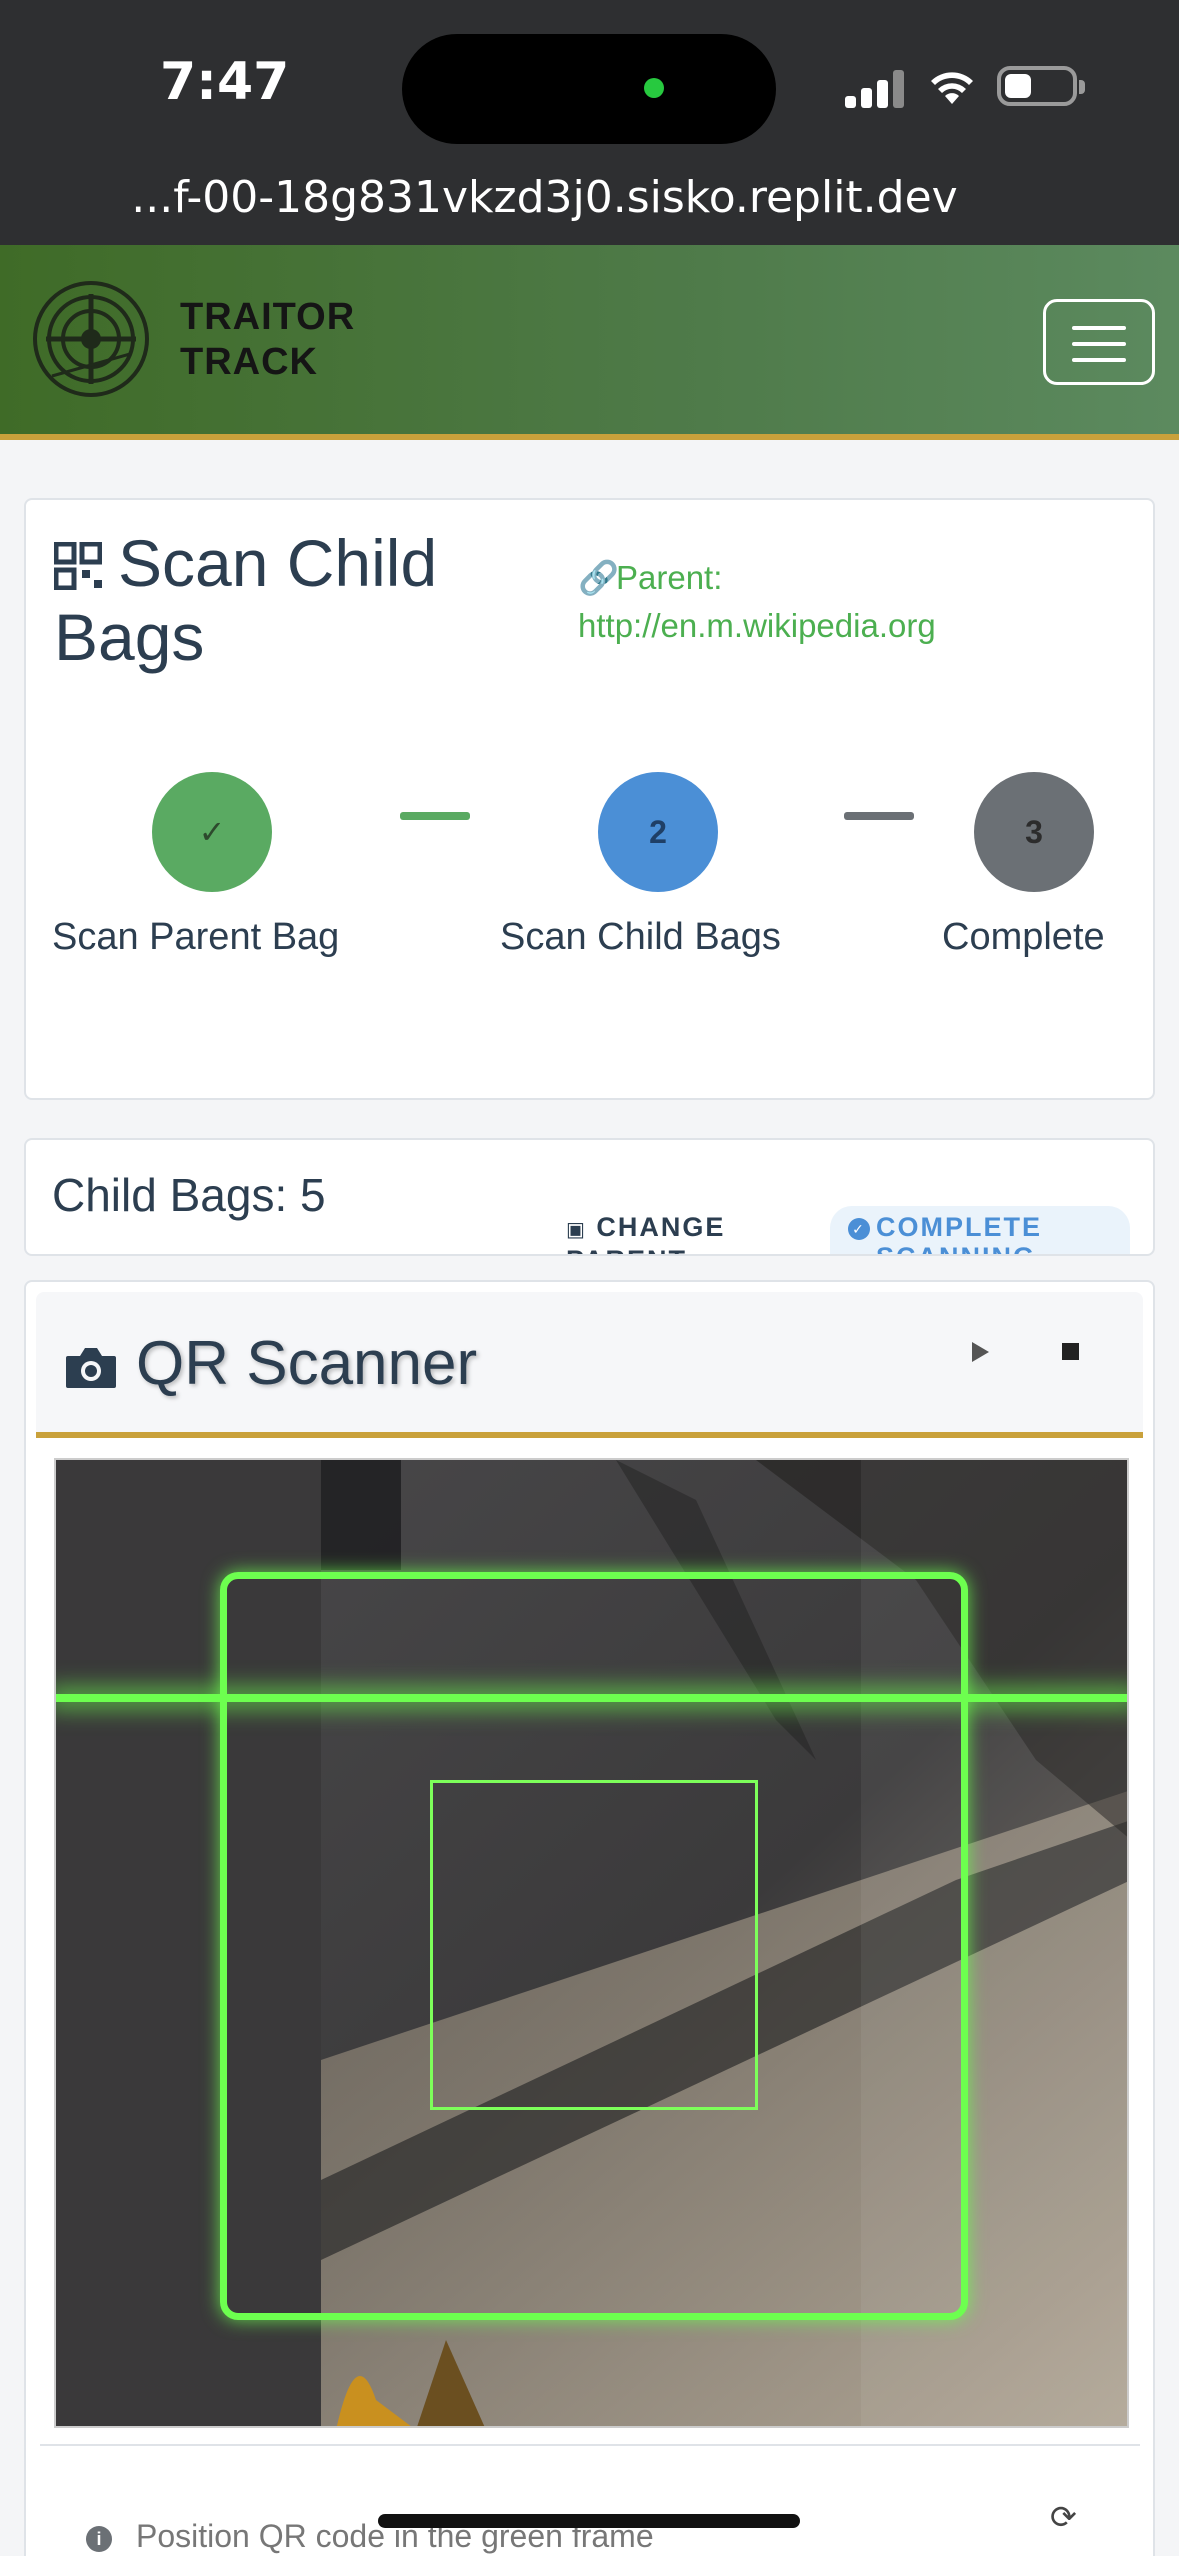 Image resolution: width=1179 pixels, height=2556 pixels. Describe the element at coordinates (1023, 937) in the screenshot. I see `step-3-label: Complete` at that location.